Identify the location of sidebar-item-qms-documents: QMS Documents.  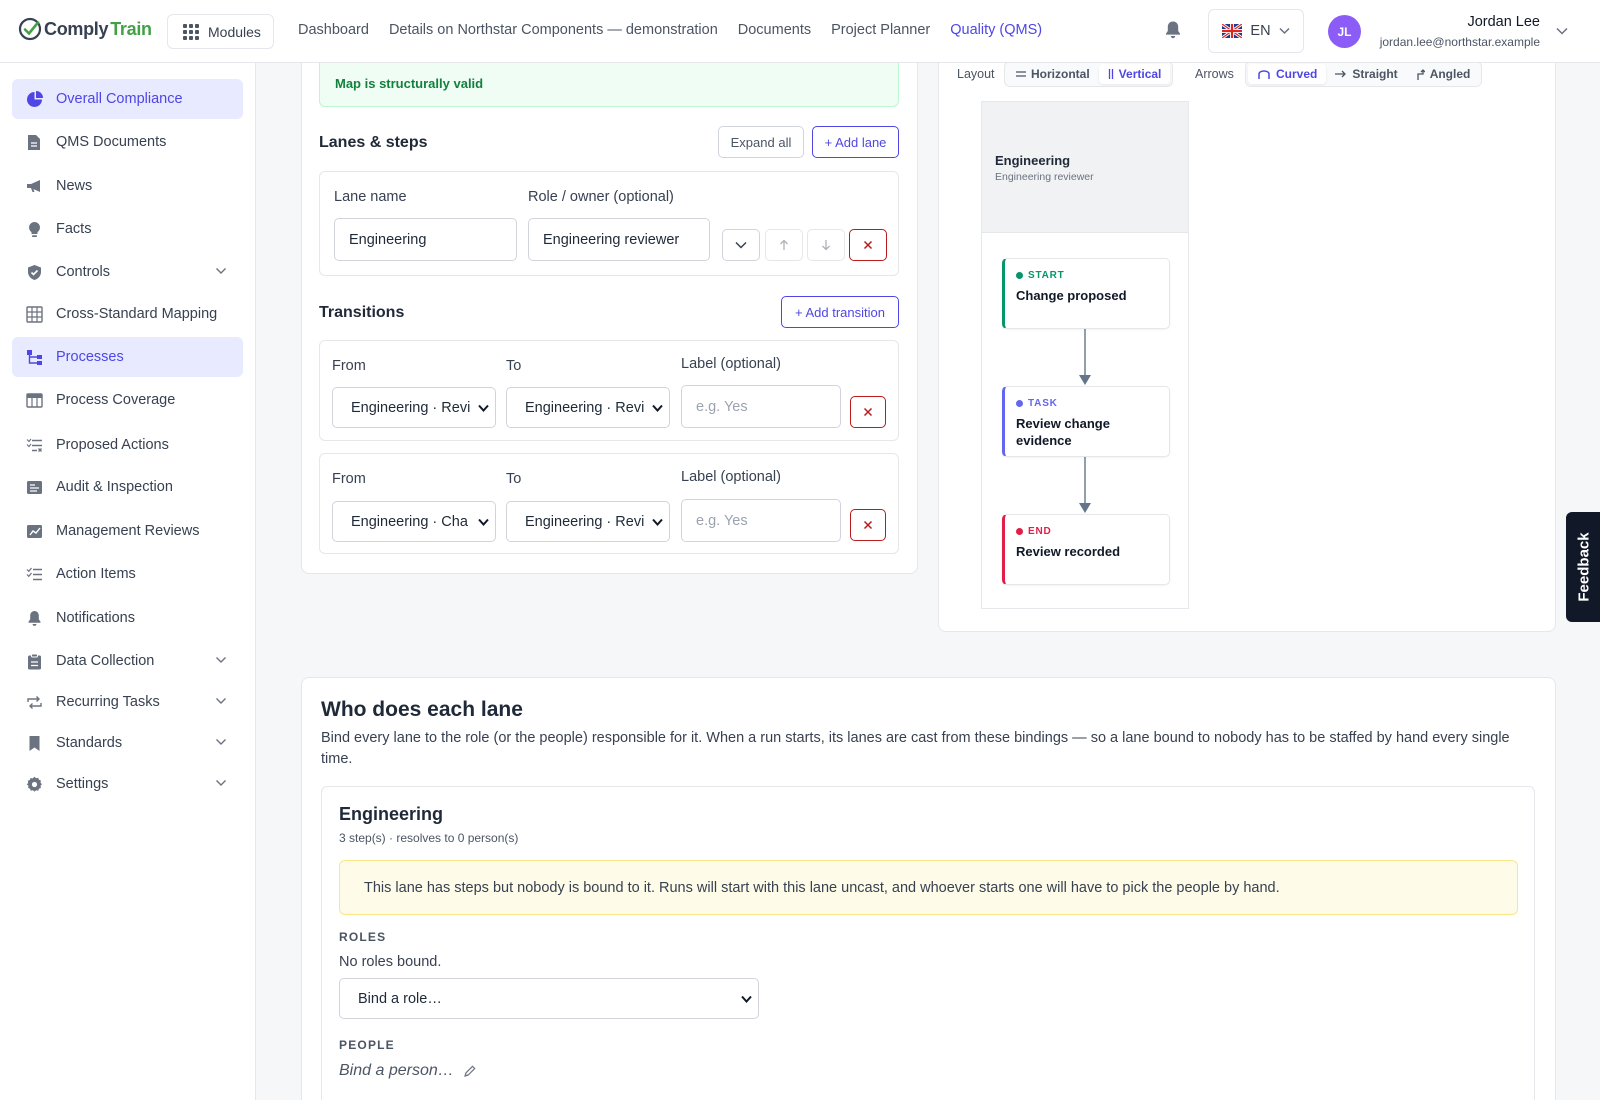
(127, 142).